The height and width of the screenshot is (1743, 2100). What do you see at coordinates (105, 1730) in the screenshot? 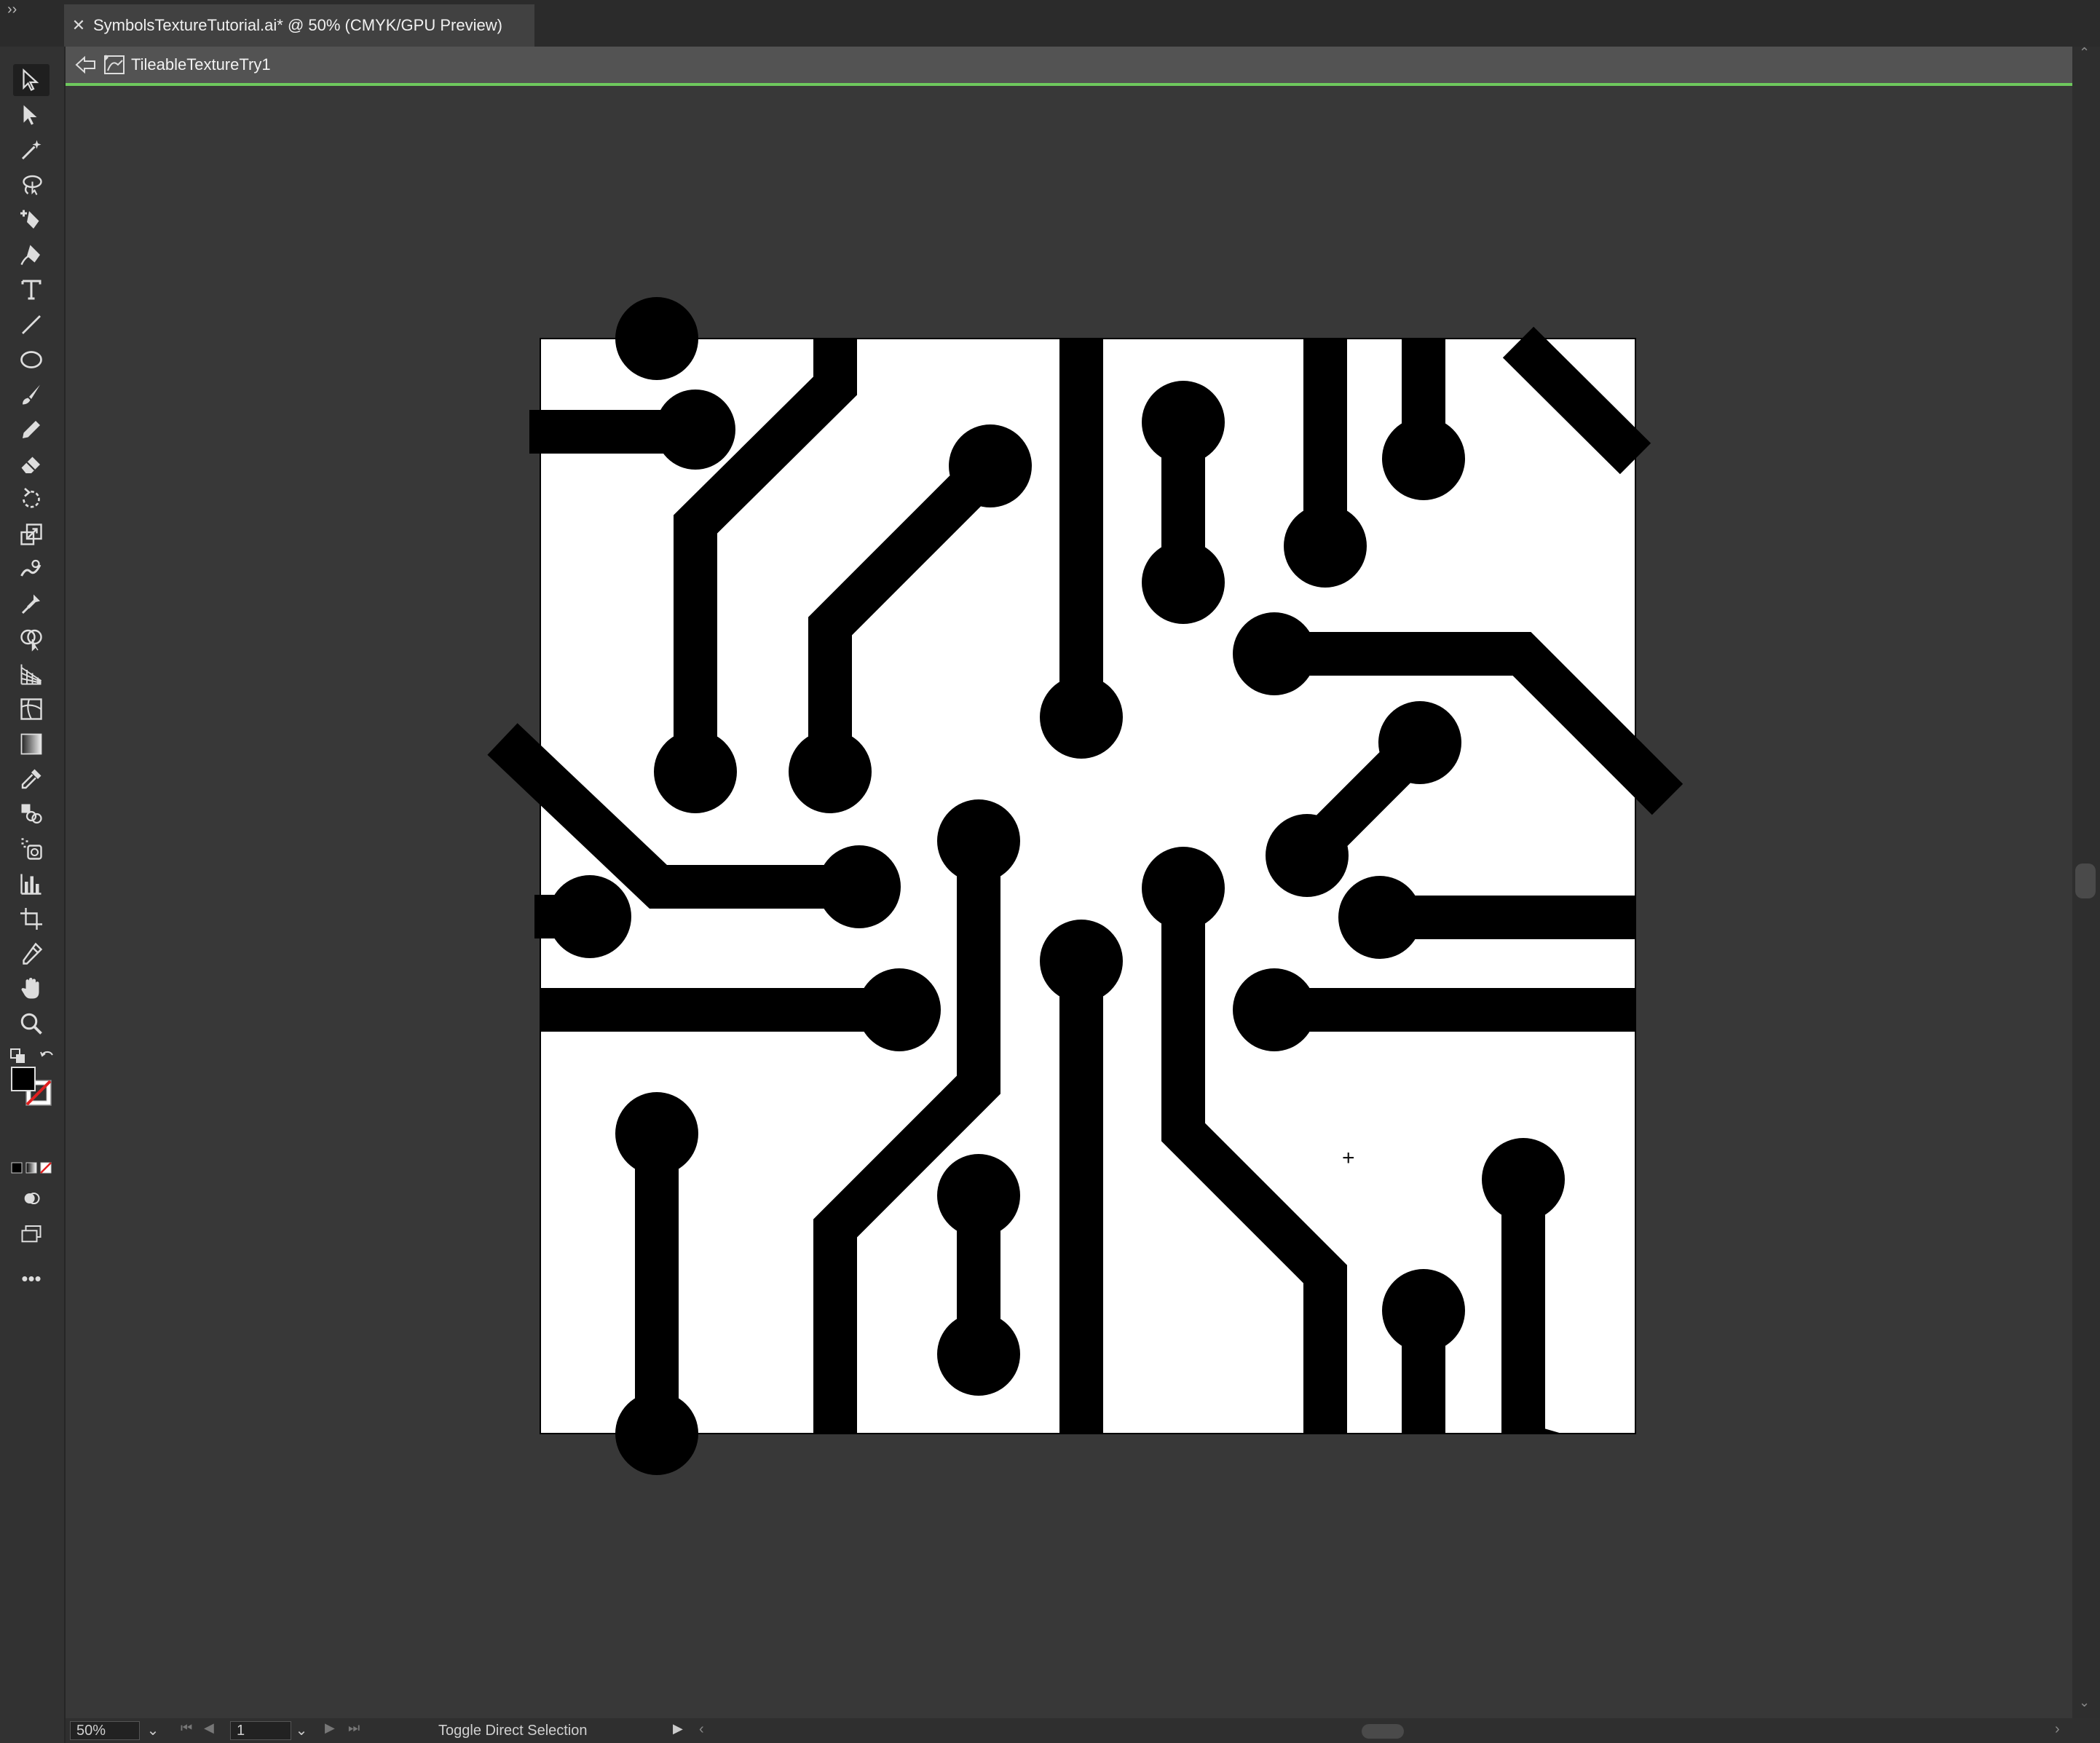
I see `zoom-level-field: 50%` at bounding box center [105, 1730].